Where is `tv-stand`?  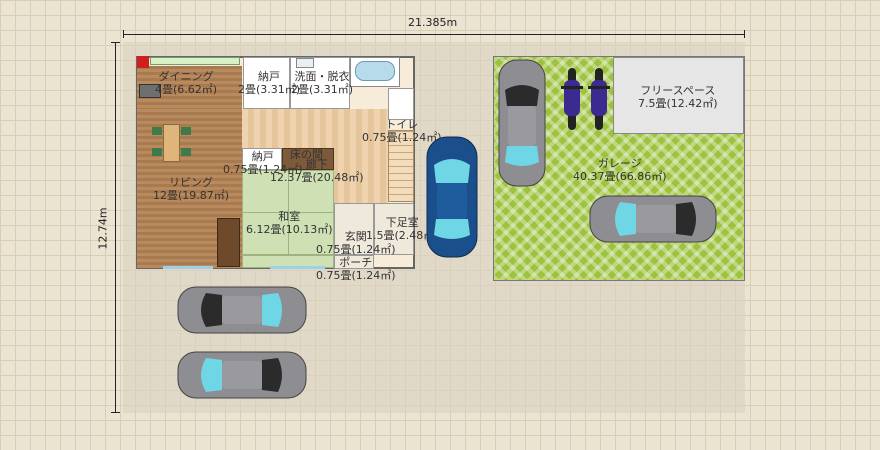 tv-stand is located at coordinates (228, 242).